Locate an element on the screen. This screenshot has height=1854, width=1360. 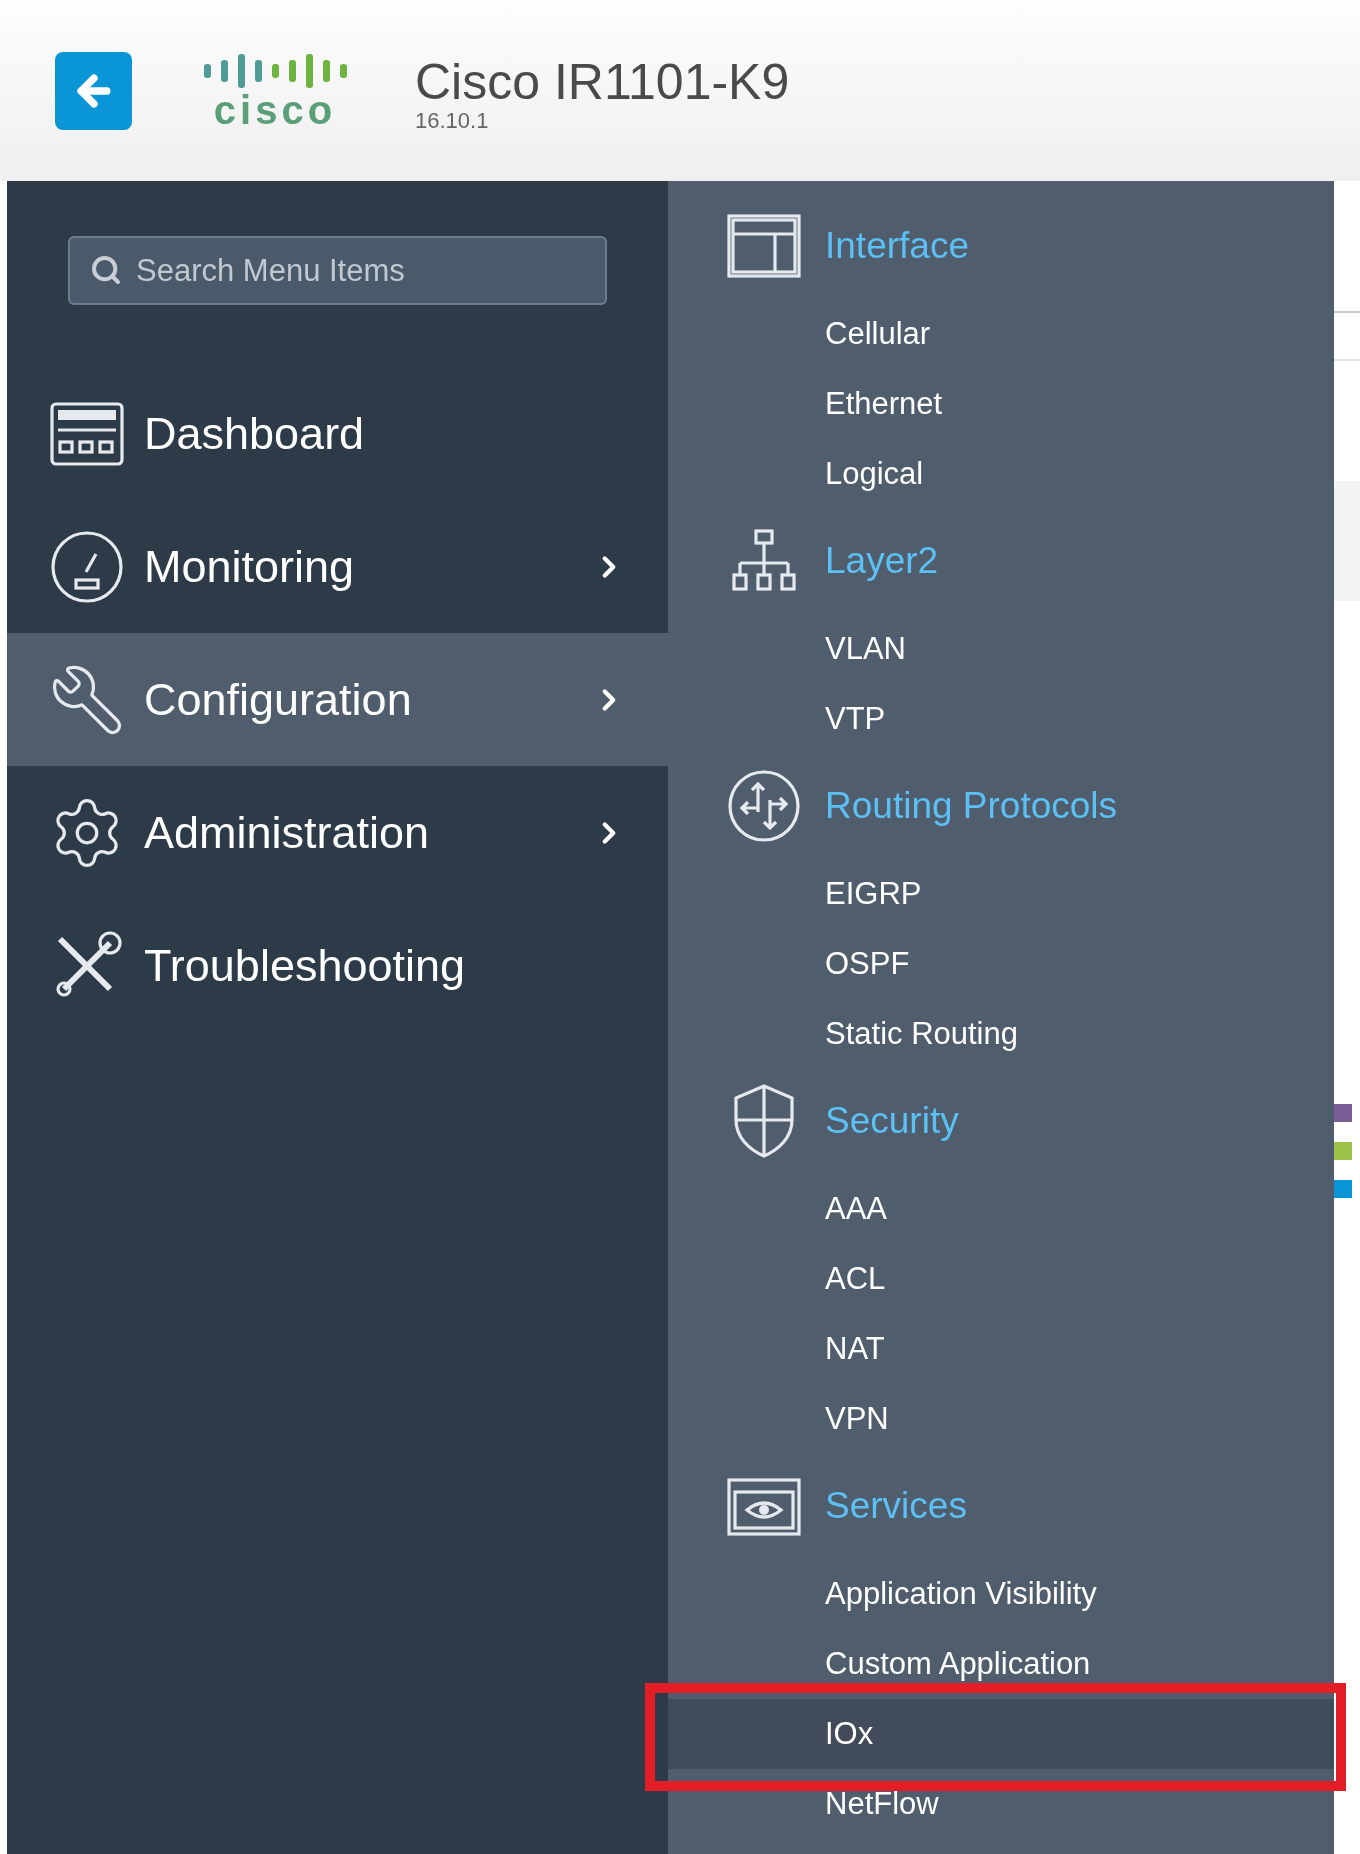
submenu-item: NetFlow is located at coordinates (1001, 1804).